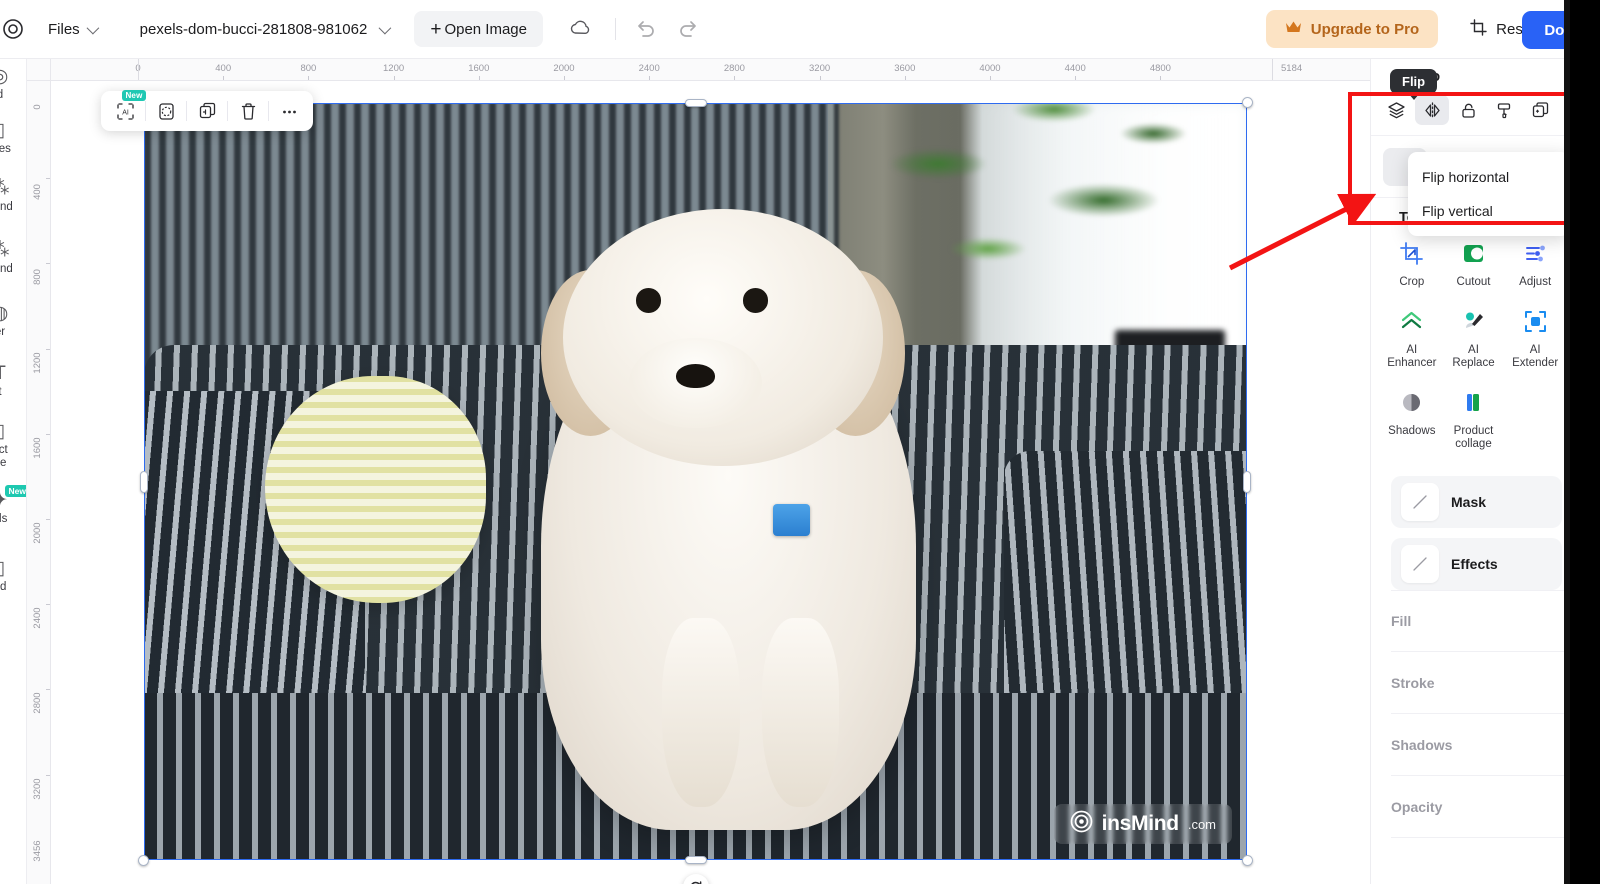  Describe the element at coordinates (990, 68) in the screenshot. I see `ruler-tick-label: 4000` at that location.